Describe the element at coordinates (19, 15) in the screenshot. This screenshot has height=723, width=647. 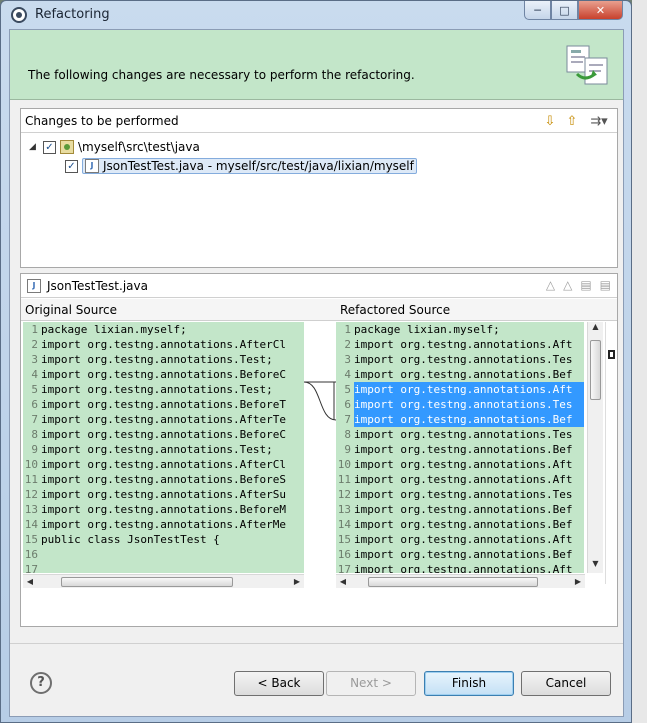
I see `eclipse-icon` at that location.